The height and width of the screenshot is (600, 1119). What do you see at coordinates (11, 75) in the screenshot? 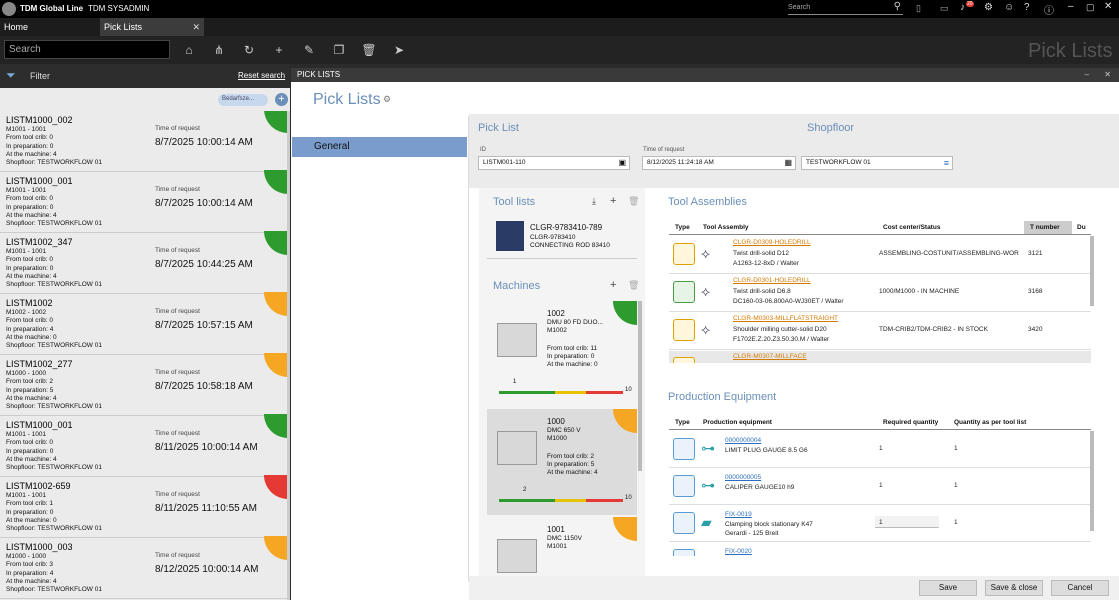
I see `filter-icon: ⏷` at bounding box center [11, 75].